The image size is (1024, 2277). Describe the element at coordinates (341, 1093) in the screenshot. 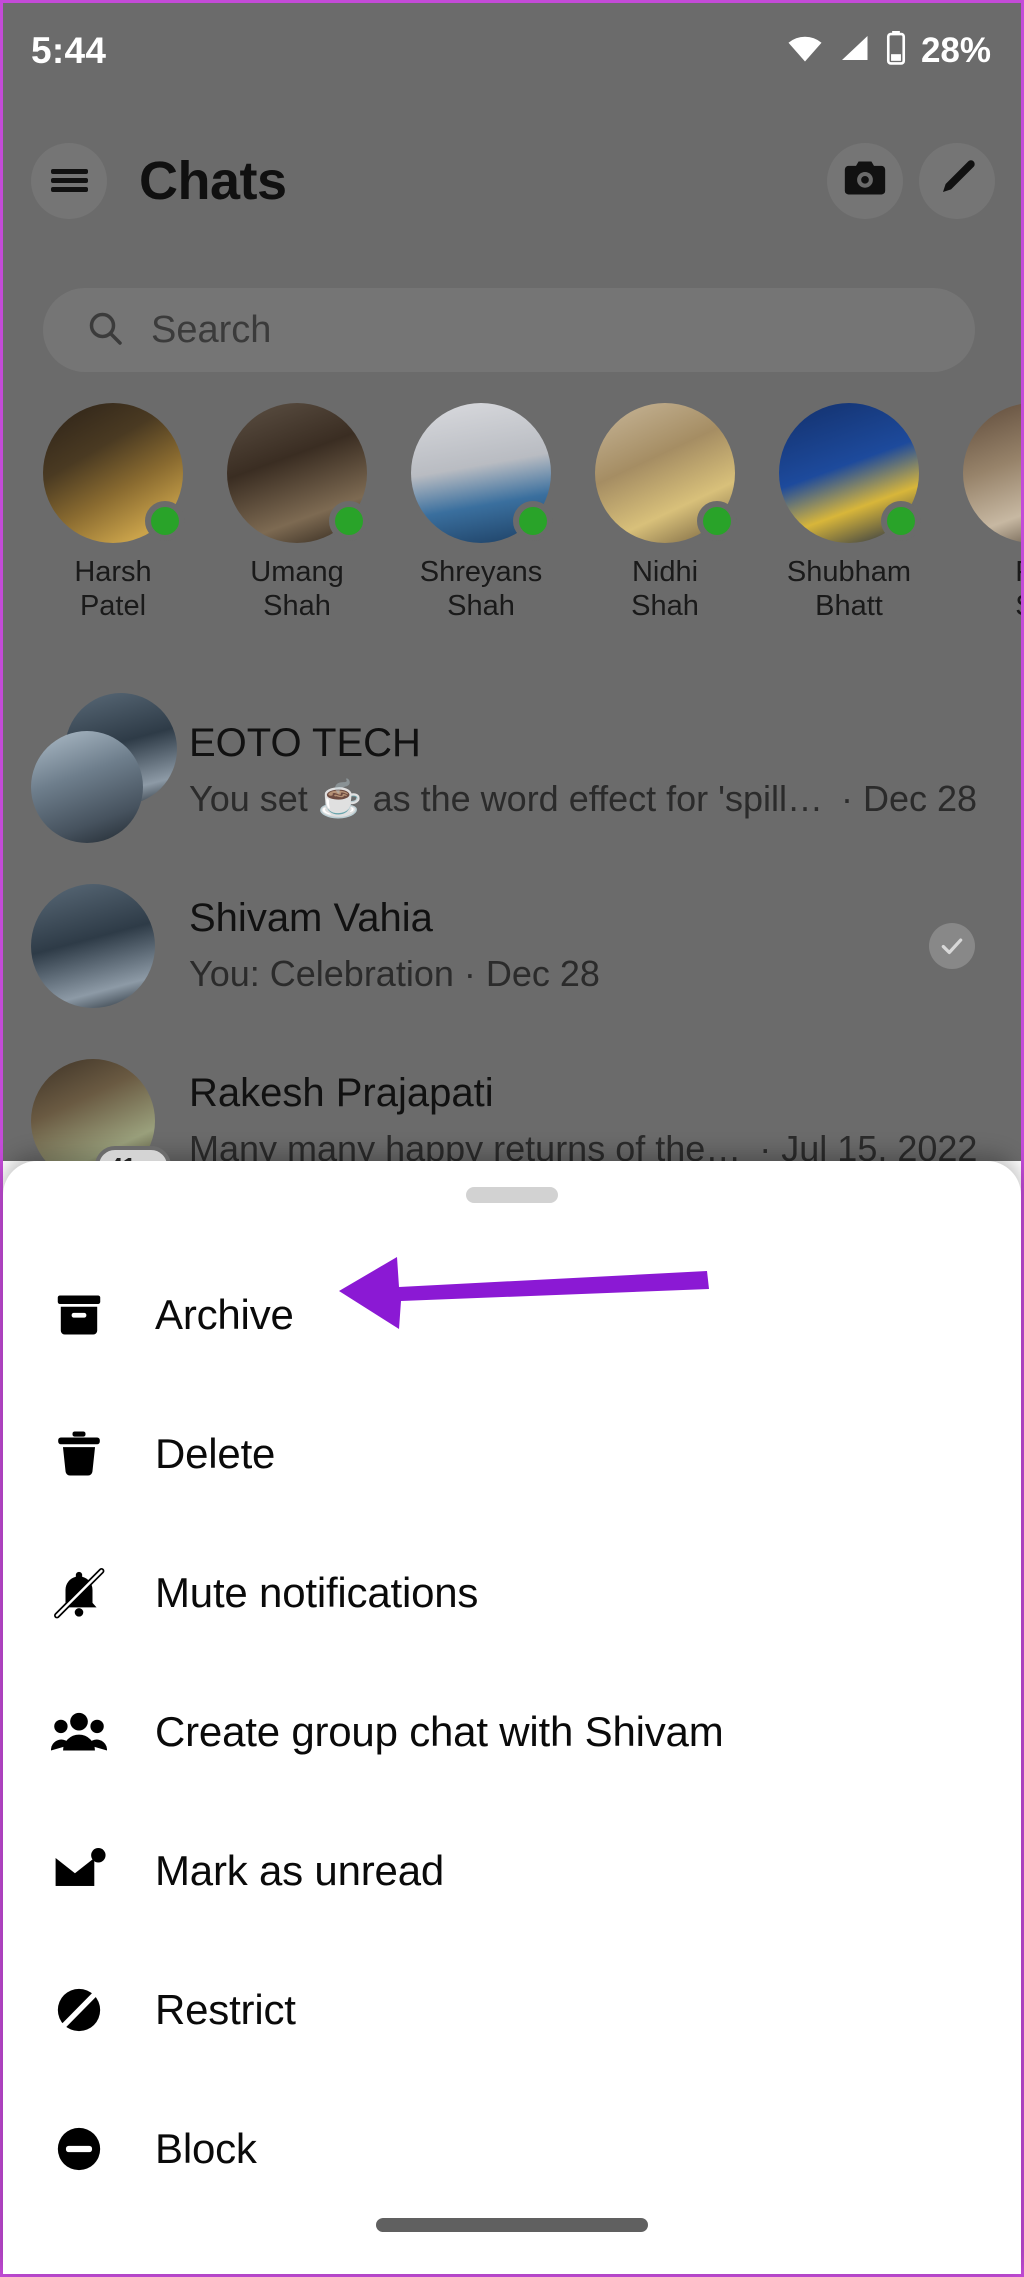

I see `chat-name: Rakesh Prajapati` at that location.